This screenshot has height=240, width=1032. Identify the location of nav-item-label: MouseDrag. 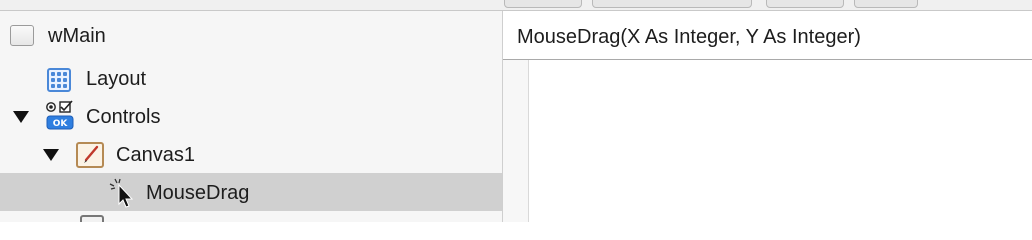
(198, 193).